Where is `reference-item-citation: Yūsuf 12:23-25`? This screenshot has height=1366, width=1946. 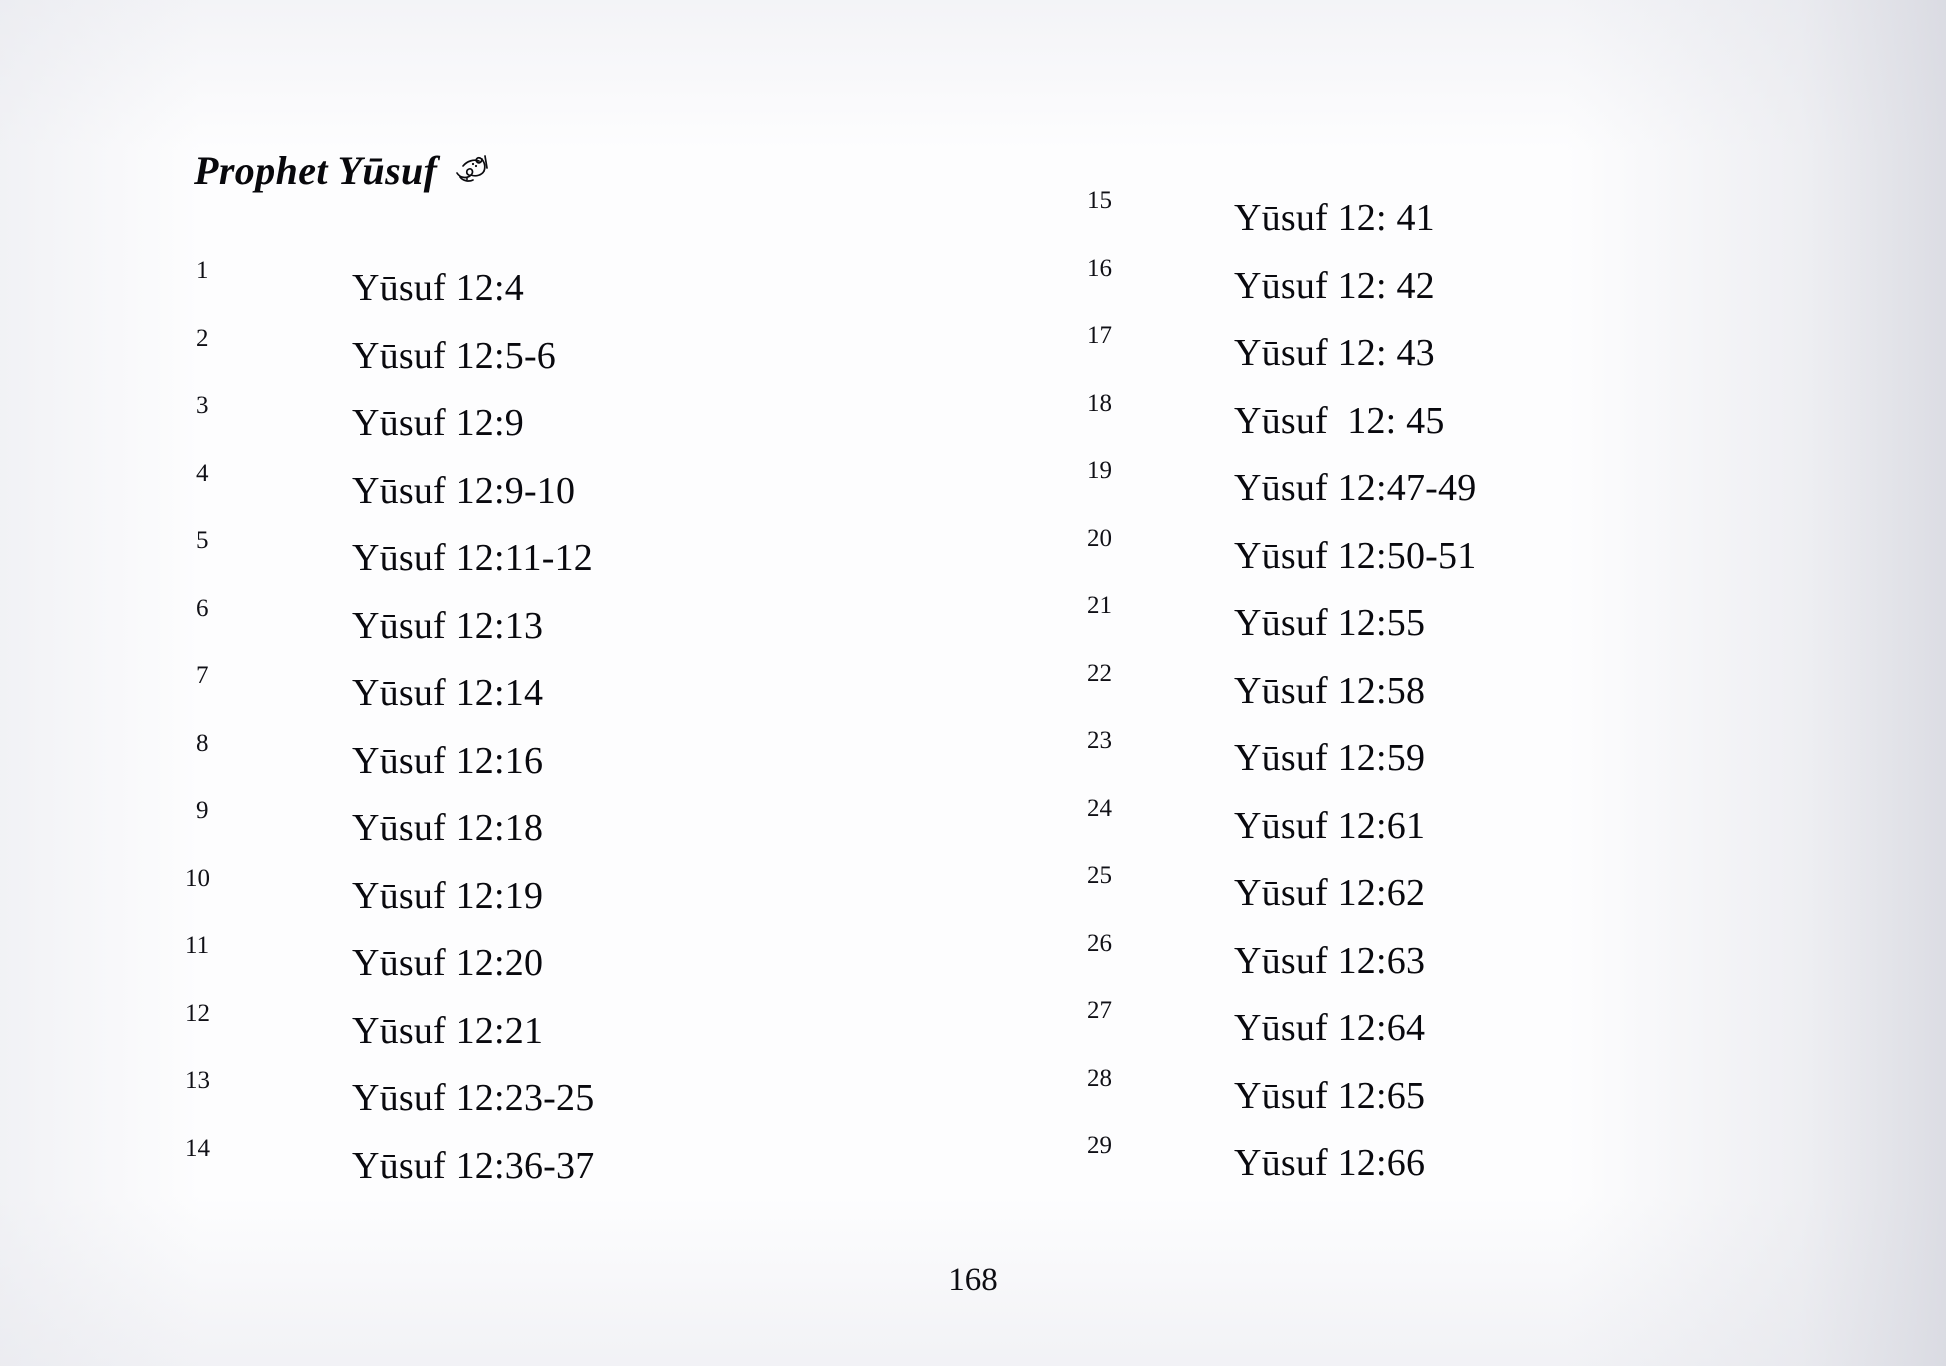 reference-item-citation: Yūsuf 12:23-25 is located at coordinates (473, 1098).